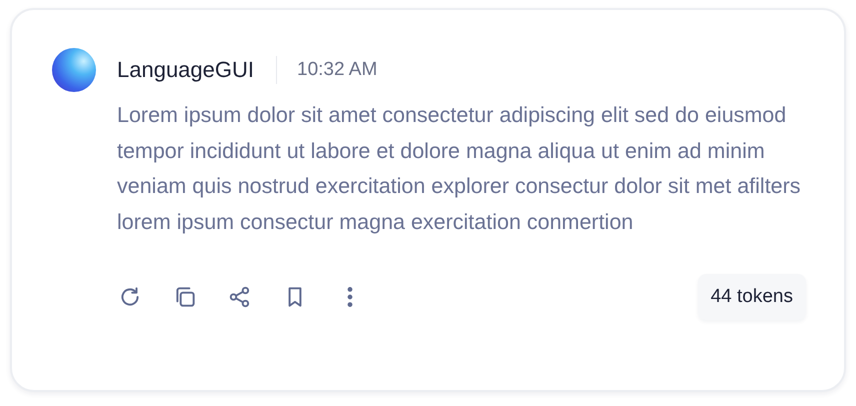  I want to click on token-count: 44 tokens, so click(752, 297).